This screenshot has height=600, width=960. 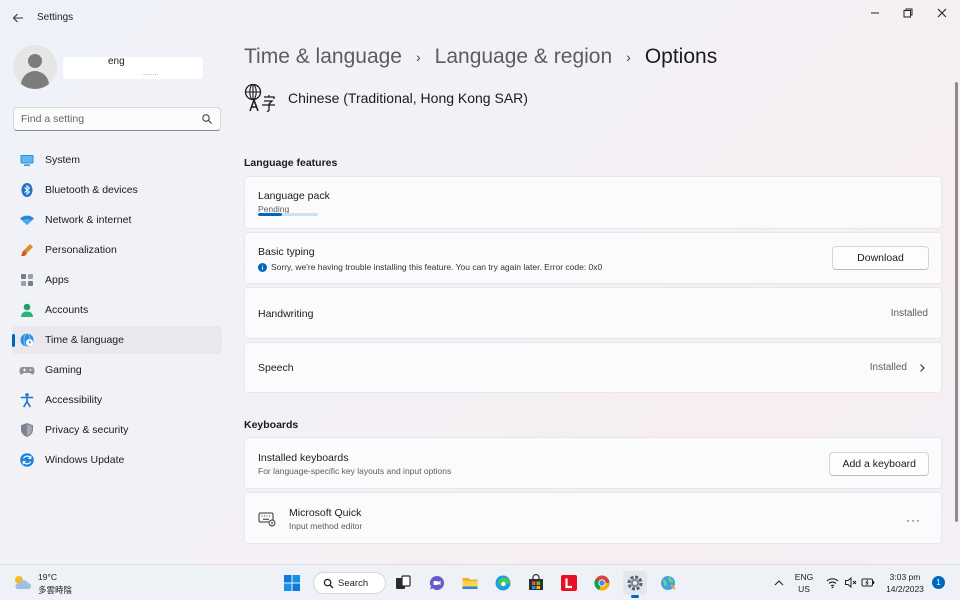 I want to click on apps-icon, so click(x=27, y=280).